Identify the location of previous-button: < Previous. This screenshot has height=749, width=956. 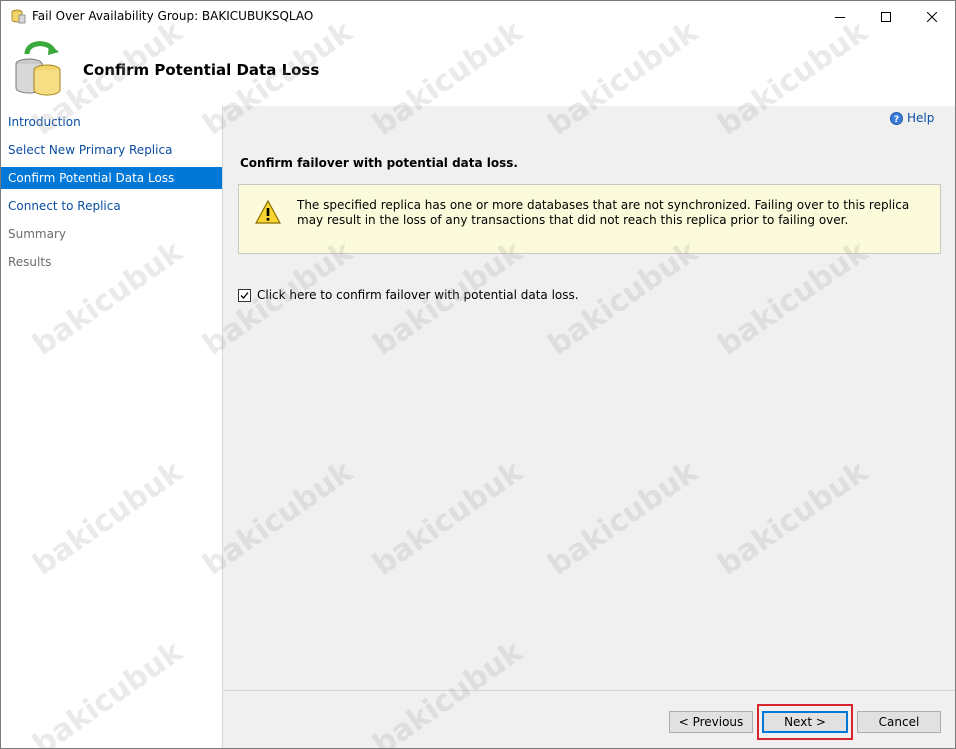
(711, 722).